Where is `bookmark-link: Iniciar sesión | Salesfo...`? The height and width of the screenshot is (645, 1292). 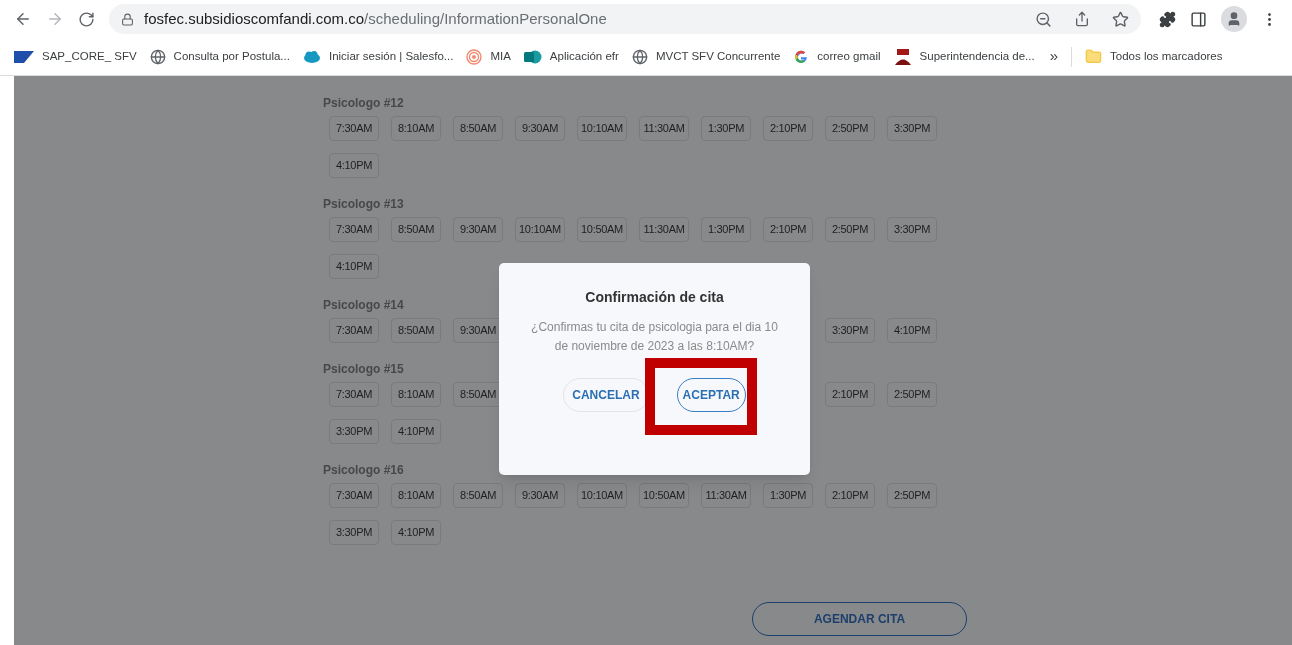 bookmark-link: Iniciar sesión | Salesfo... is located at coordinates (391, 56).